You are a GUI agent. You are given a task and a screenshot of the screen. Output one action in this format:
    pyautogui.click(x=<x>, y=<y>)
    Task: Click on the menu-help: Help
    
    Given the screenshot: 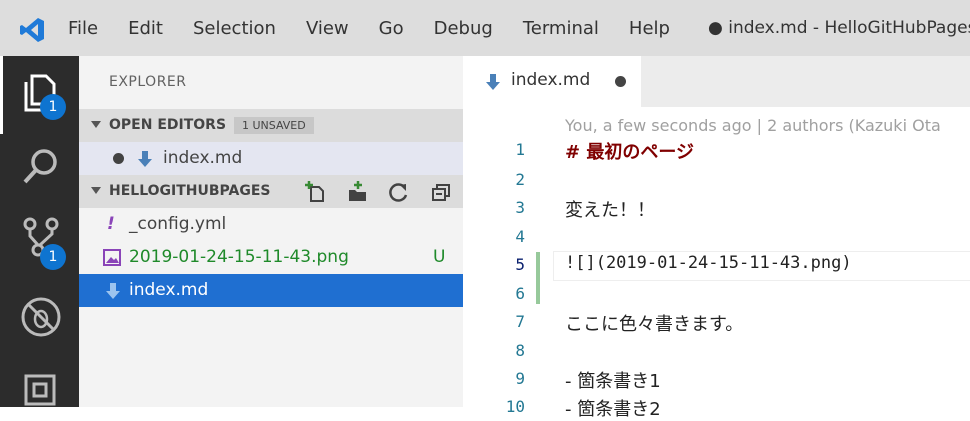 What is the action you would take?
    pyautogui.click(x=648, y=28)
    